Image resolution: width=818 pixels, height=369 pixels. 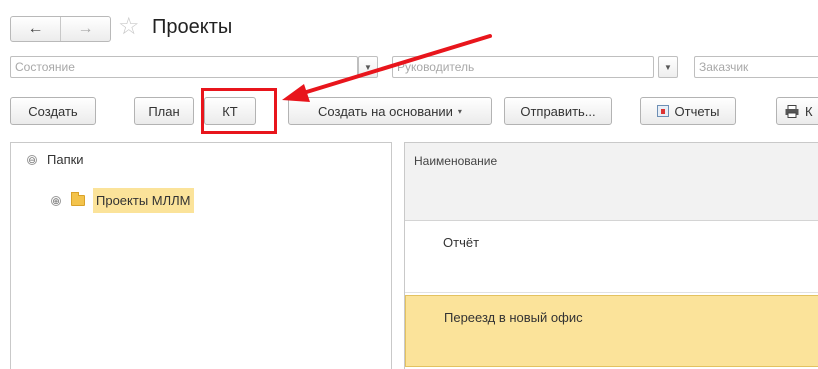 I want to click on column-header-name: Наименование, so click(x=611, y=182).